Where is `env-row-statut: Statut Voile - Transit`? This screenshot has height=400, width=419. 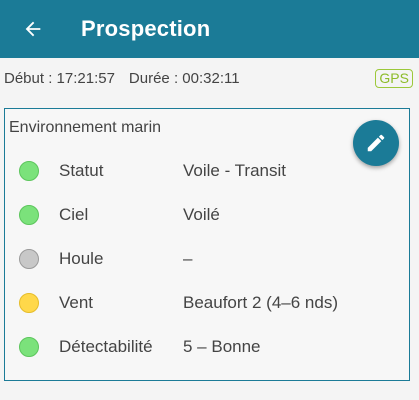
env-row-statut: Statut Voile - Transit is located at coordinates (205, 171).